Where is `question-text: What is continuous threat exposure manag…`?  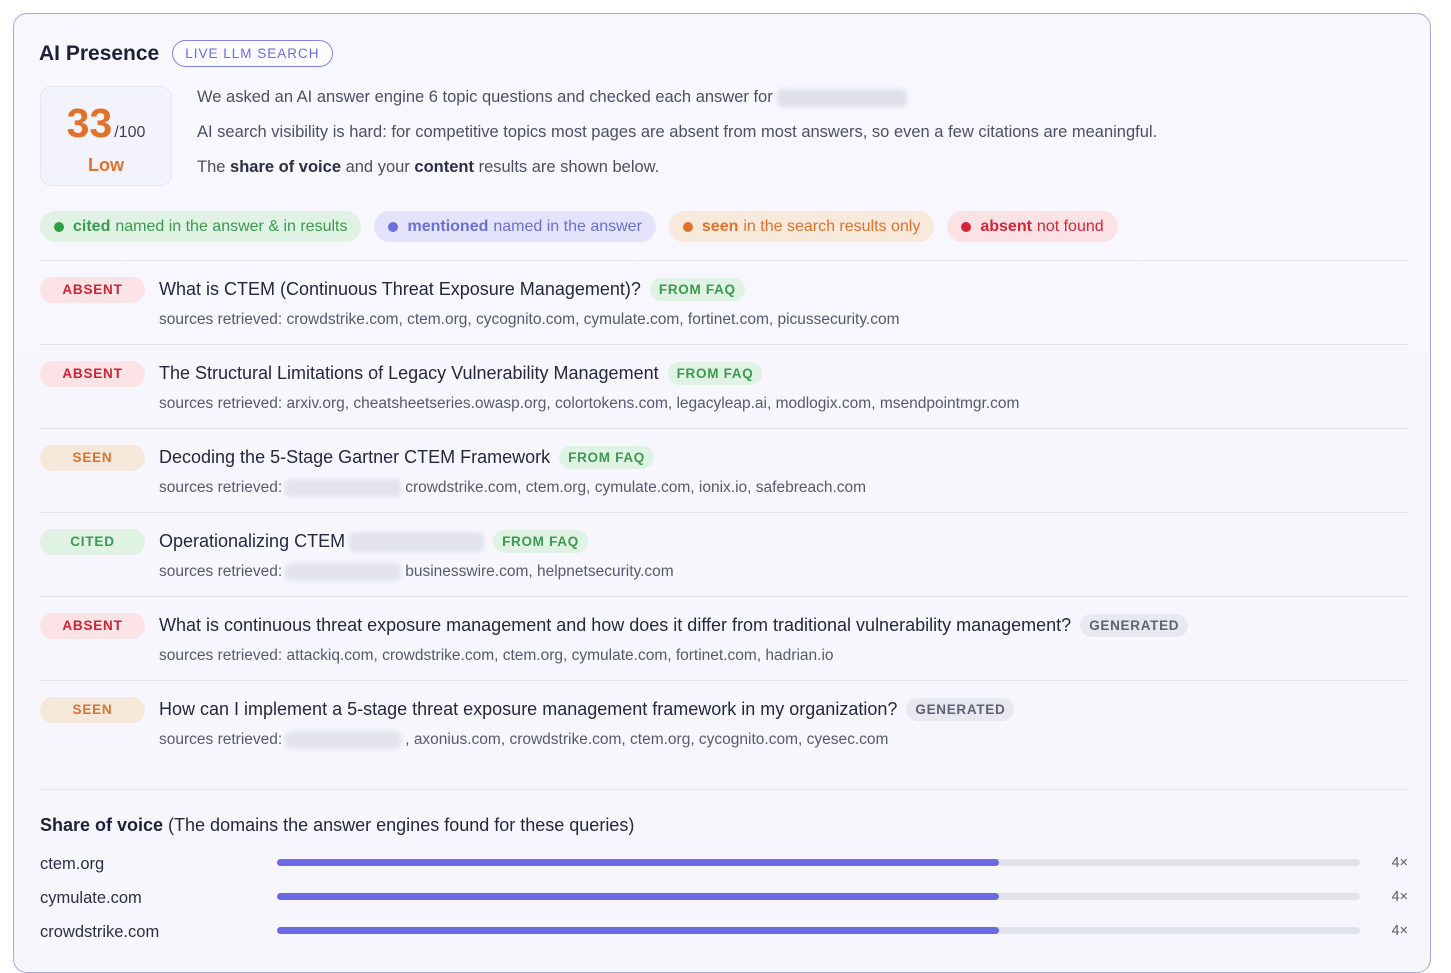 question-text: What is continuous threat exposure manag… is located at coordinates (615, 625).